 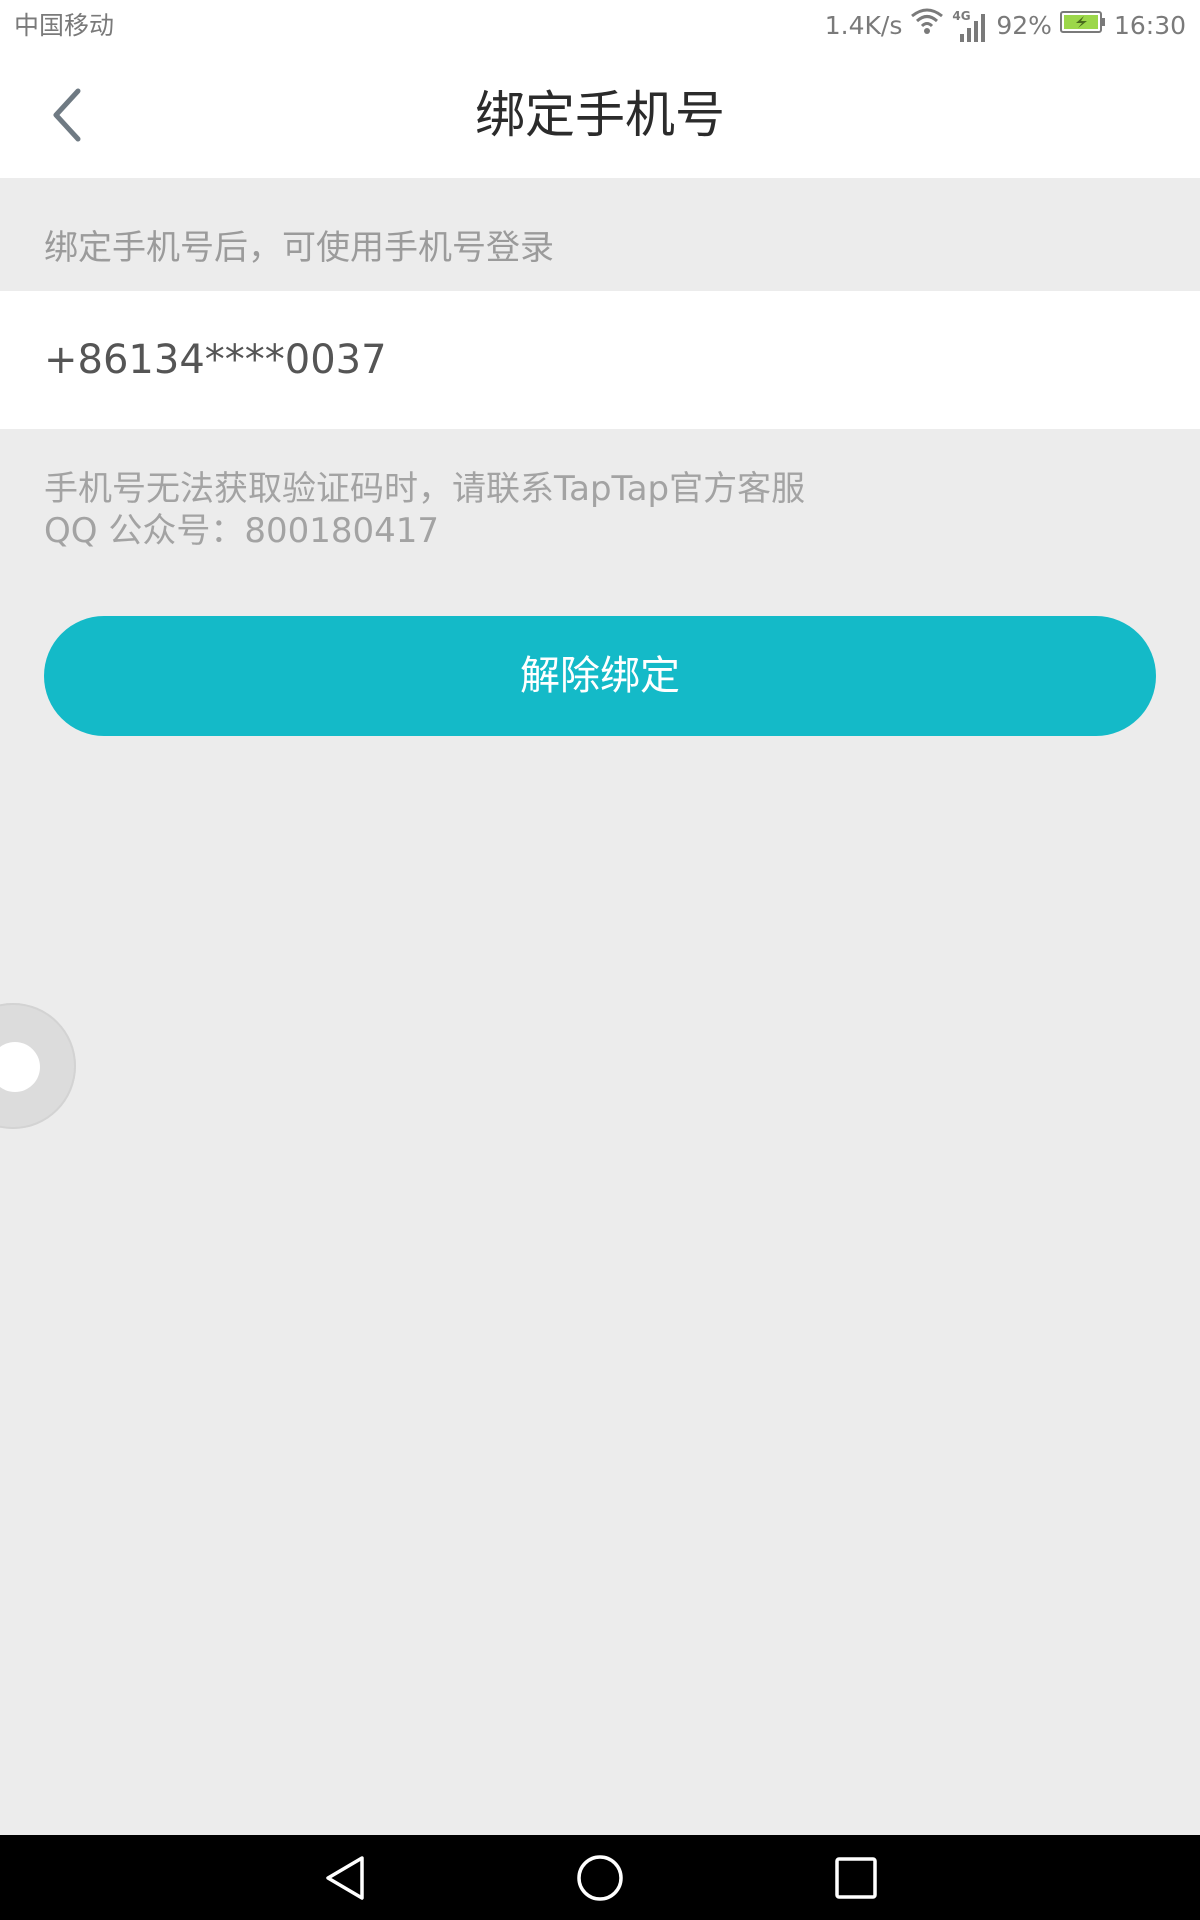 What do you see at coordinates (1149, 25) in the screenshot?
I see `clock: 16:30` at bounding box center [1149, 25].